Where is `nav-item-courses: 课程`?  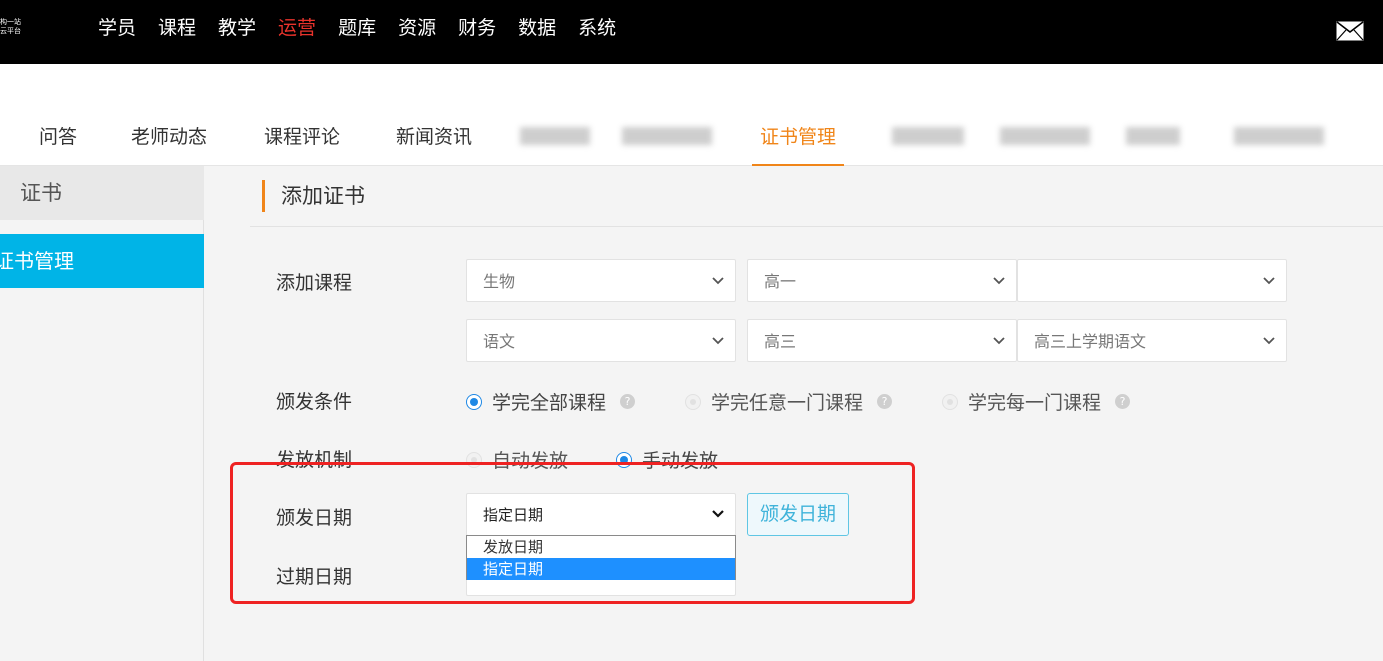
nav-item-courses: 课程 is located at coordinates (177, 28).